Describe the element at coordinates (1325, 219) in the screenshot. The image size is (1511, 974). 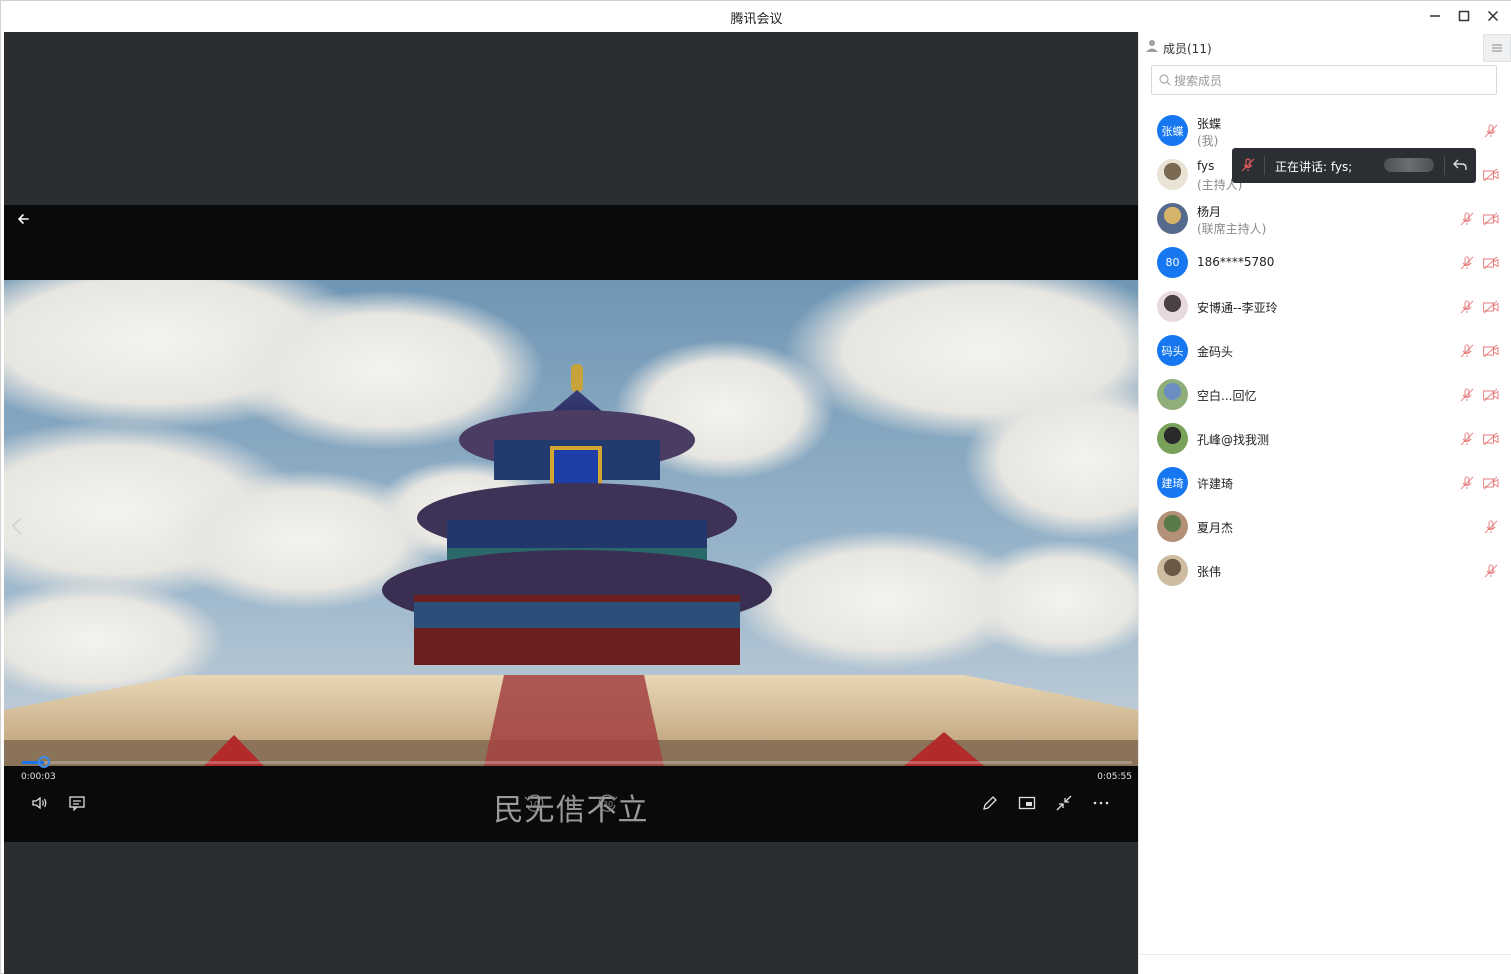
I see `member-row: 杨月 (联席主持人)` at that location.